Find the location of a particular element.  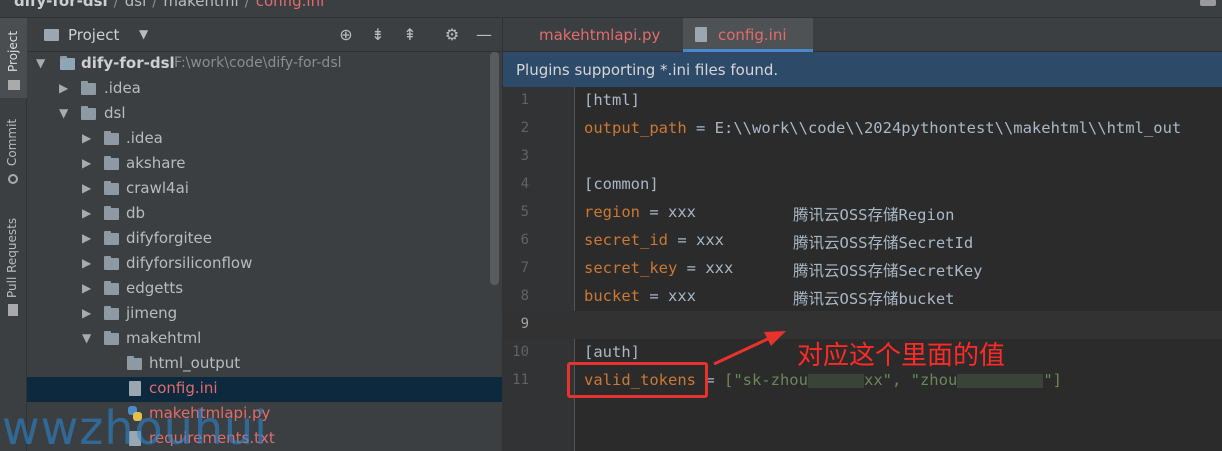

annotation-text: 对应这个里面的值 is located at coordinates (901, 356).